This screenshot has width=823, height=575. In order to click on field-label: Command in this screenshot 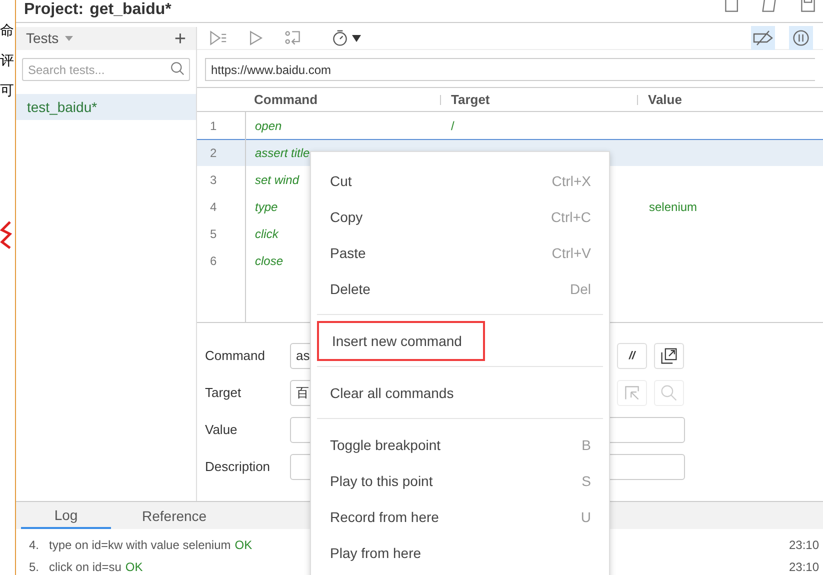, I will do `click(235, 356)`.